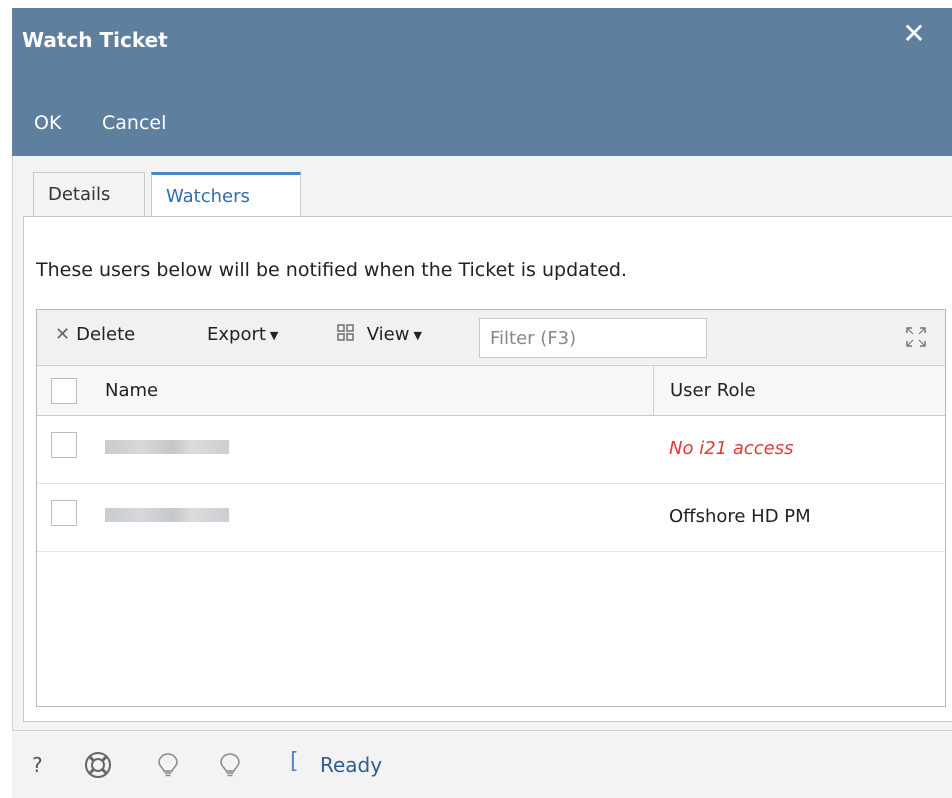 Image resolution: width=952 pixels, height=798 pixels. I want to click on select-all-checkbox, so click(64, 391).